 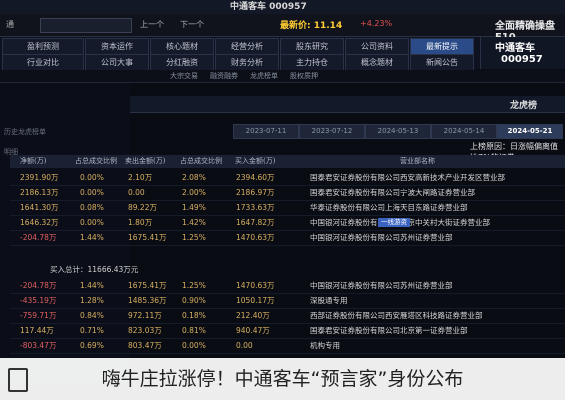 What do you see at coordinates (530, 131) in the screenshot?
I see `date-tab-1: 2024-05-21` at bounding box center [530, 131].